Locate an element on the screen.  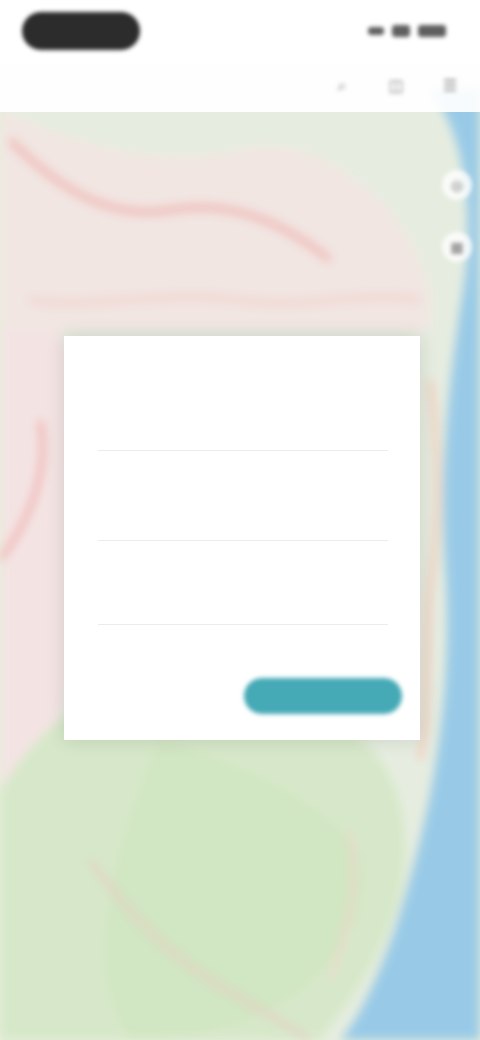
dialog-title is located at coordinates (242, 358).